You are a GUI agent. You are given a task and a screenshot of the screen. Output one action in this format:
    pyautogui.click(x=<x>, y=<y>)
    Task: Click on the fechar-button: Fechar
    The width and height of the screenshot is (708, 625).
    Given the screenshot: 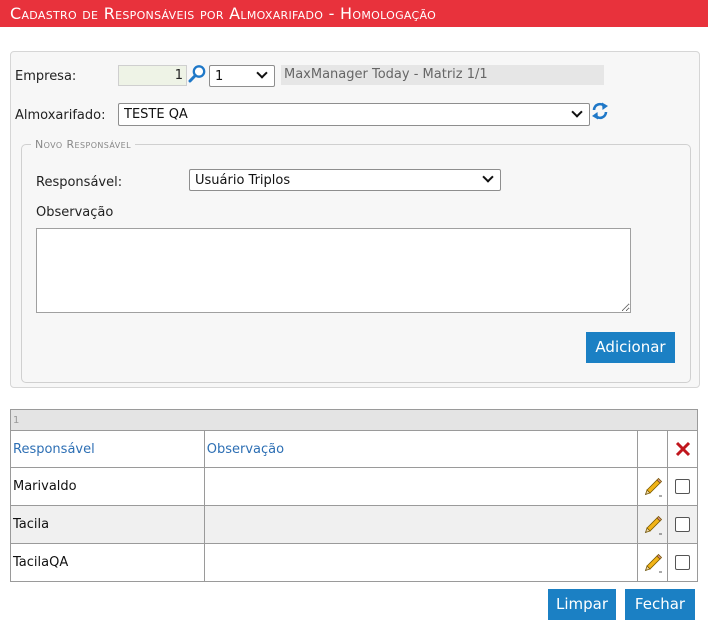 What is the action you would take?
    pyautogui.click(x=660, y=604)
    